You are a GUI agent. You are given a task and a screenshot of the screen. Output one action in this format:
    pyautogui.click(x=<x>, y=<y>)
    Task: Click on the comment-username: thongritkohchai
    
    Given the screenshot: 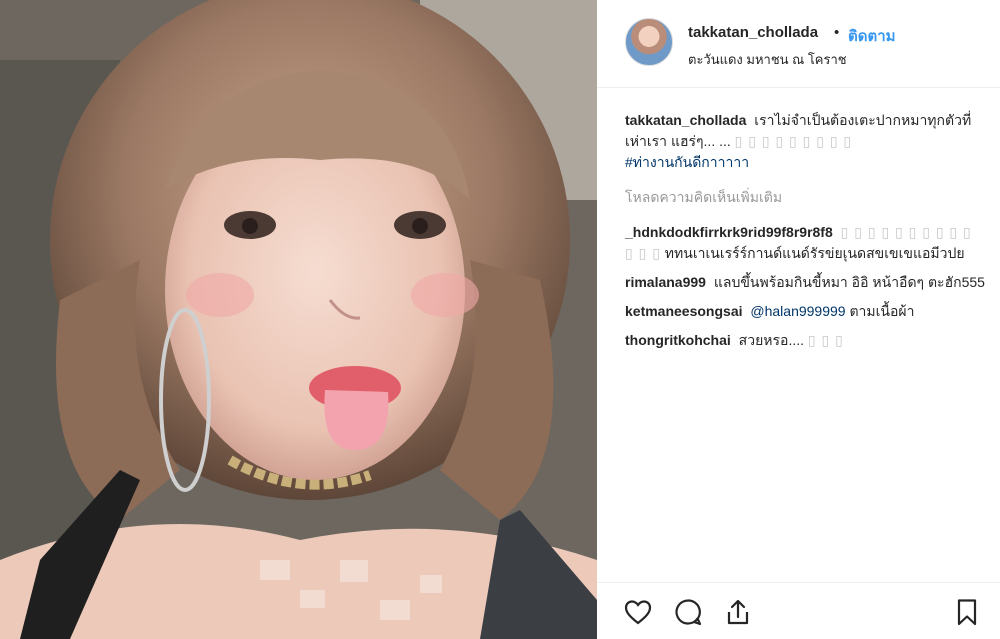 What is the action you would take?
    pyautogui.click(x=678, y=340)
    